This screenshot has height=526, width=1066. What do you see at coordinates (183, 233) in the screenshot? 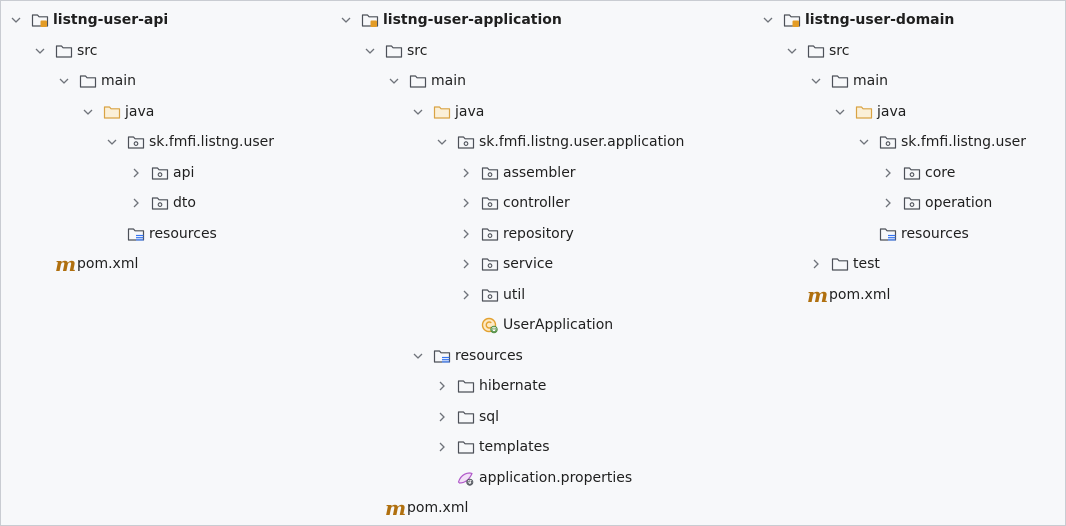
I see `tree-node-label: resources` at bounding box center [183, 233].